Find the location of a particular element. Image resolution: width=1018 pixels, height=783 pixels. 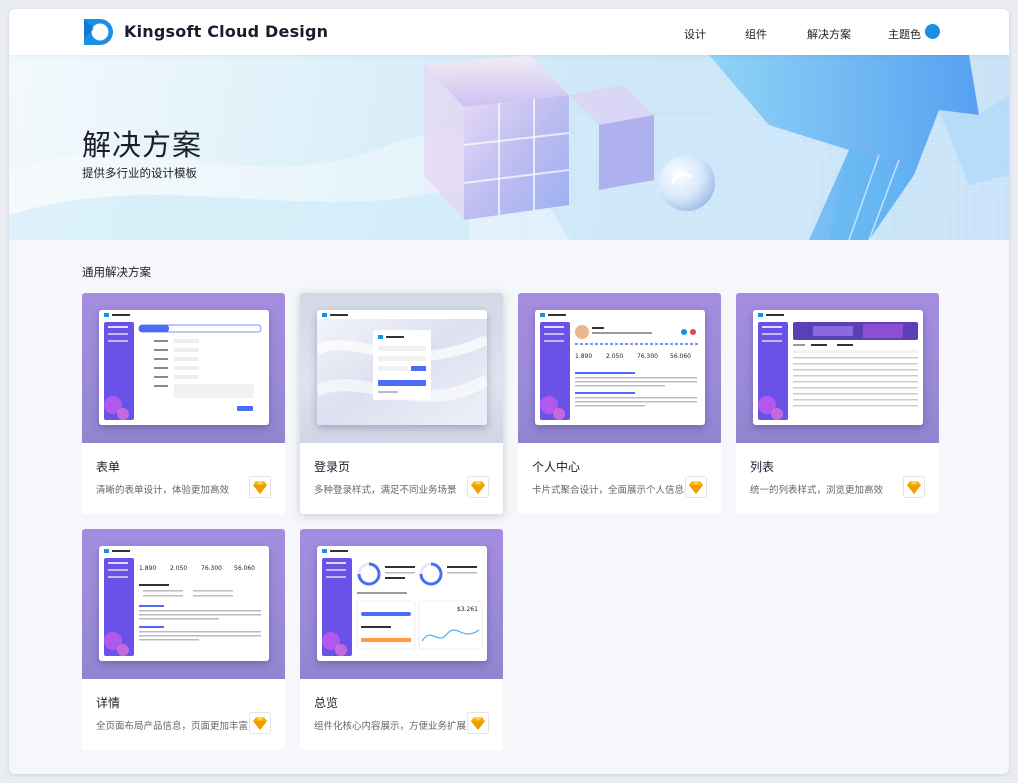

card-description: 全页面布局产品信息，页面更加丰富 is located at coordinates (172, 726).